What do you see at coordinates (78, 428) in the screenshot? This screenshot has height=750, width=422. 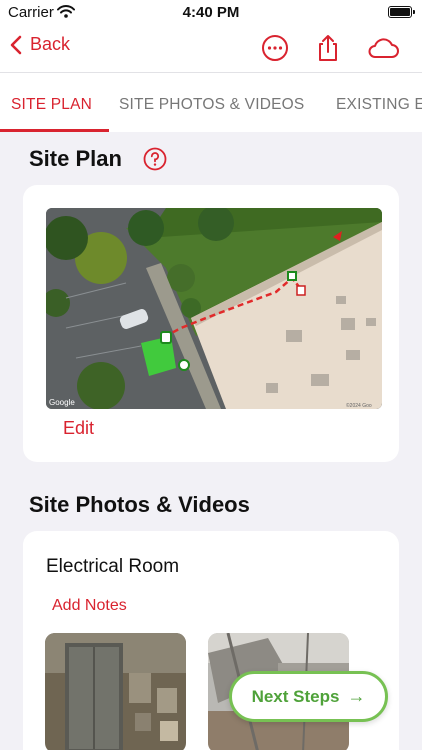 I see `edit-site-plan-link: Edit` at bounding box center [78, 428].